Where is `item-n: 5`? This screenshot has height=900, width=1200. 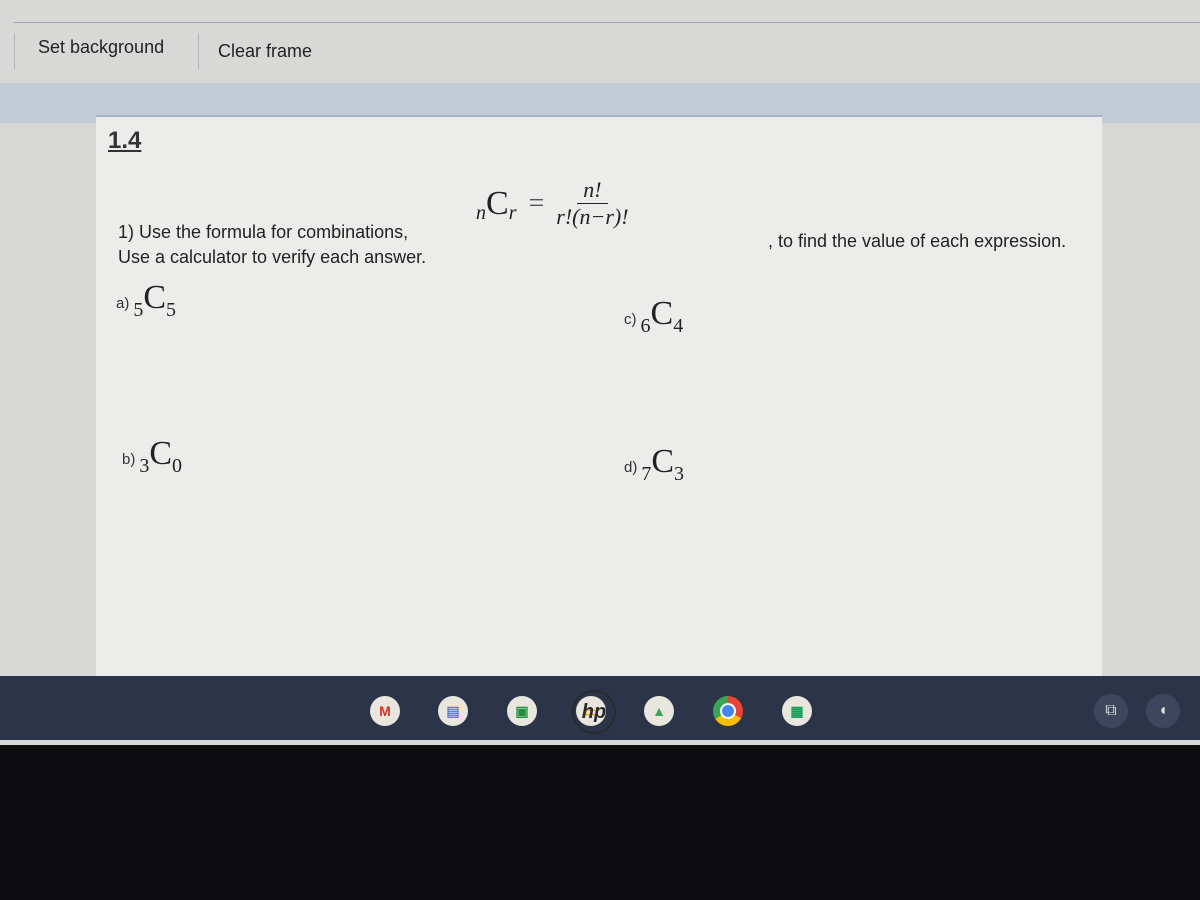 item-n: 5 is located at coordinates (138, 310).